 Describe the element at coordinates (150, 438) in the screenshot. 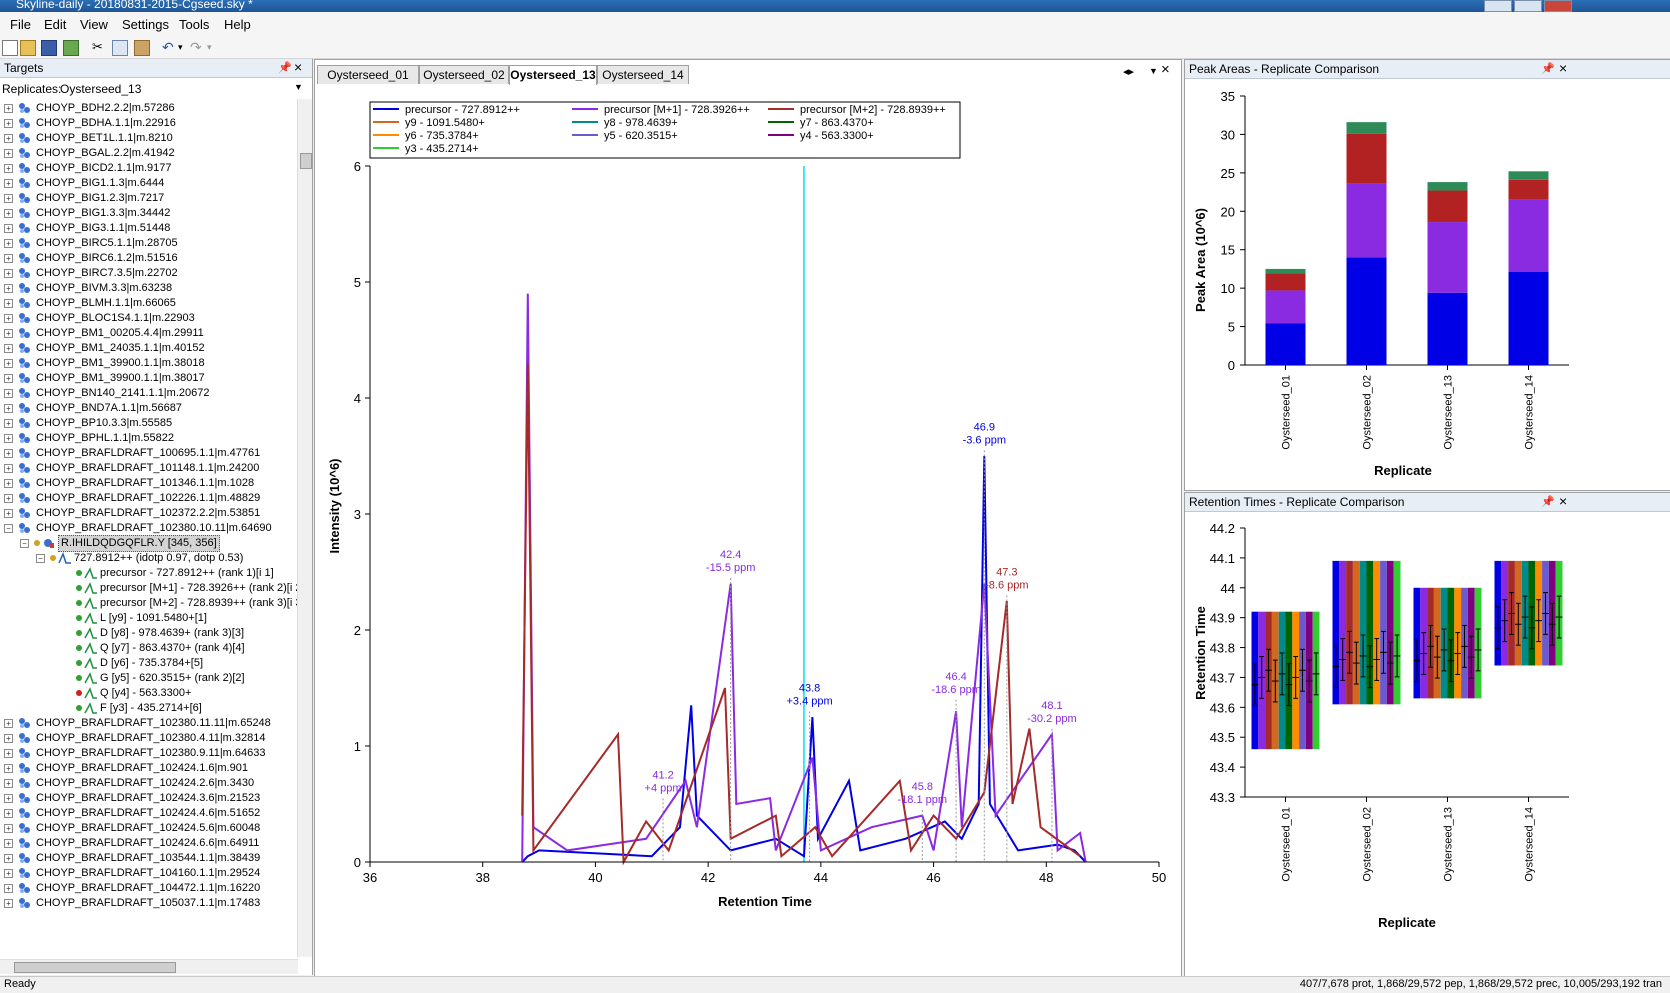

I see `protein-item: + CHOYP_BPHL.1.1|m.55822` at that location.